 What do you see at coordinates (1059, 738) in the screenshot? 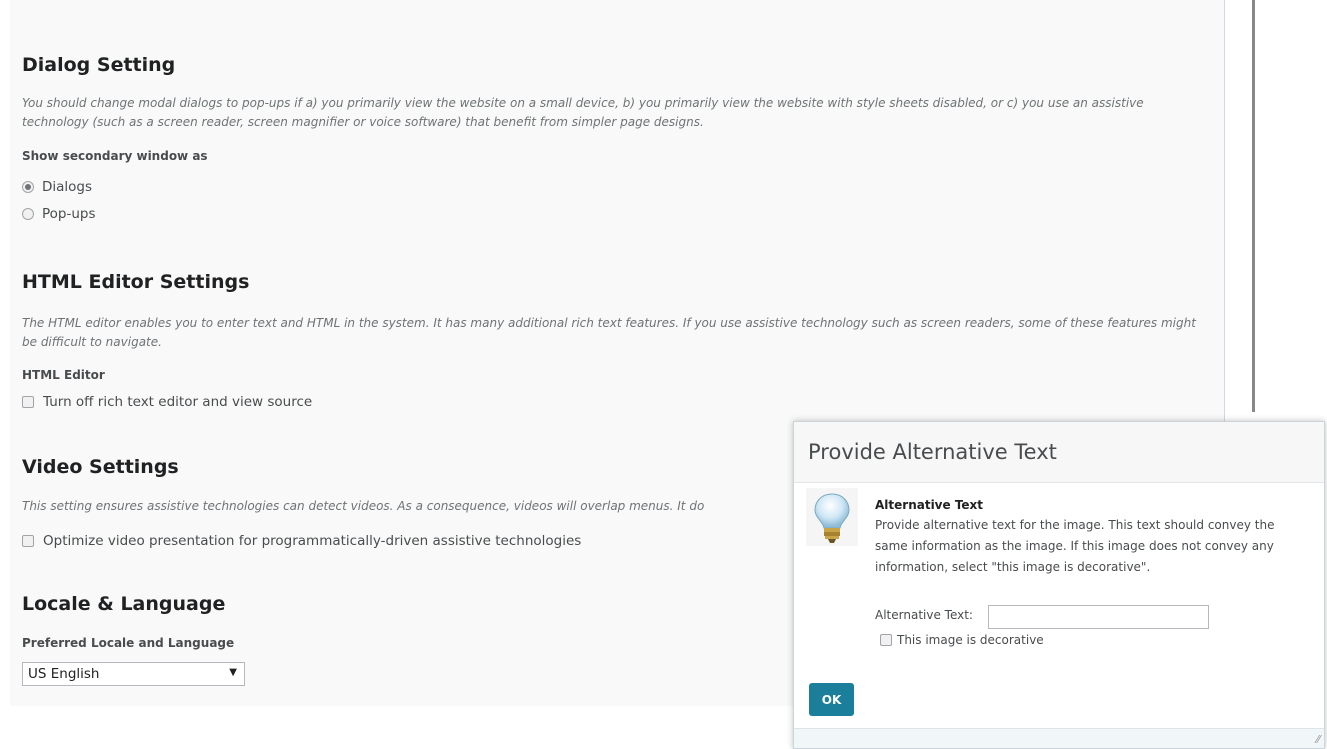
I see `dialog-footer: ⁄⁄` at bounding box center [1059, 738].